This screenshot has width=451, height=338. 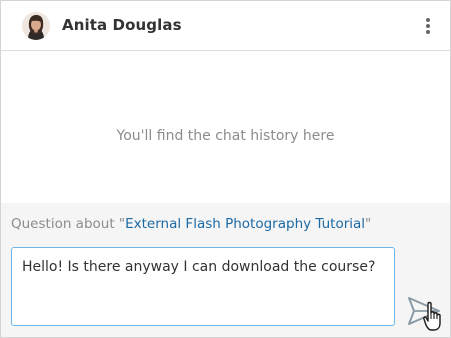 I want to click on user-avatar-icon, so click(x=36, y=26).